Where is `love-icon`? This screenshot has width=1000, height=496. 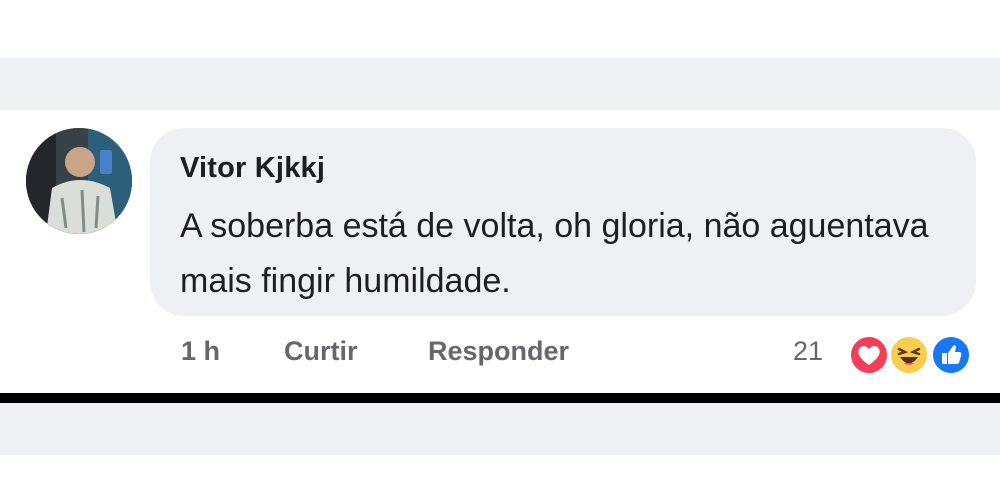
love-icon is located at coordinates (869, 355).